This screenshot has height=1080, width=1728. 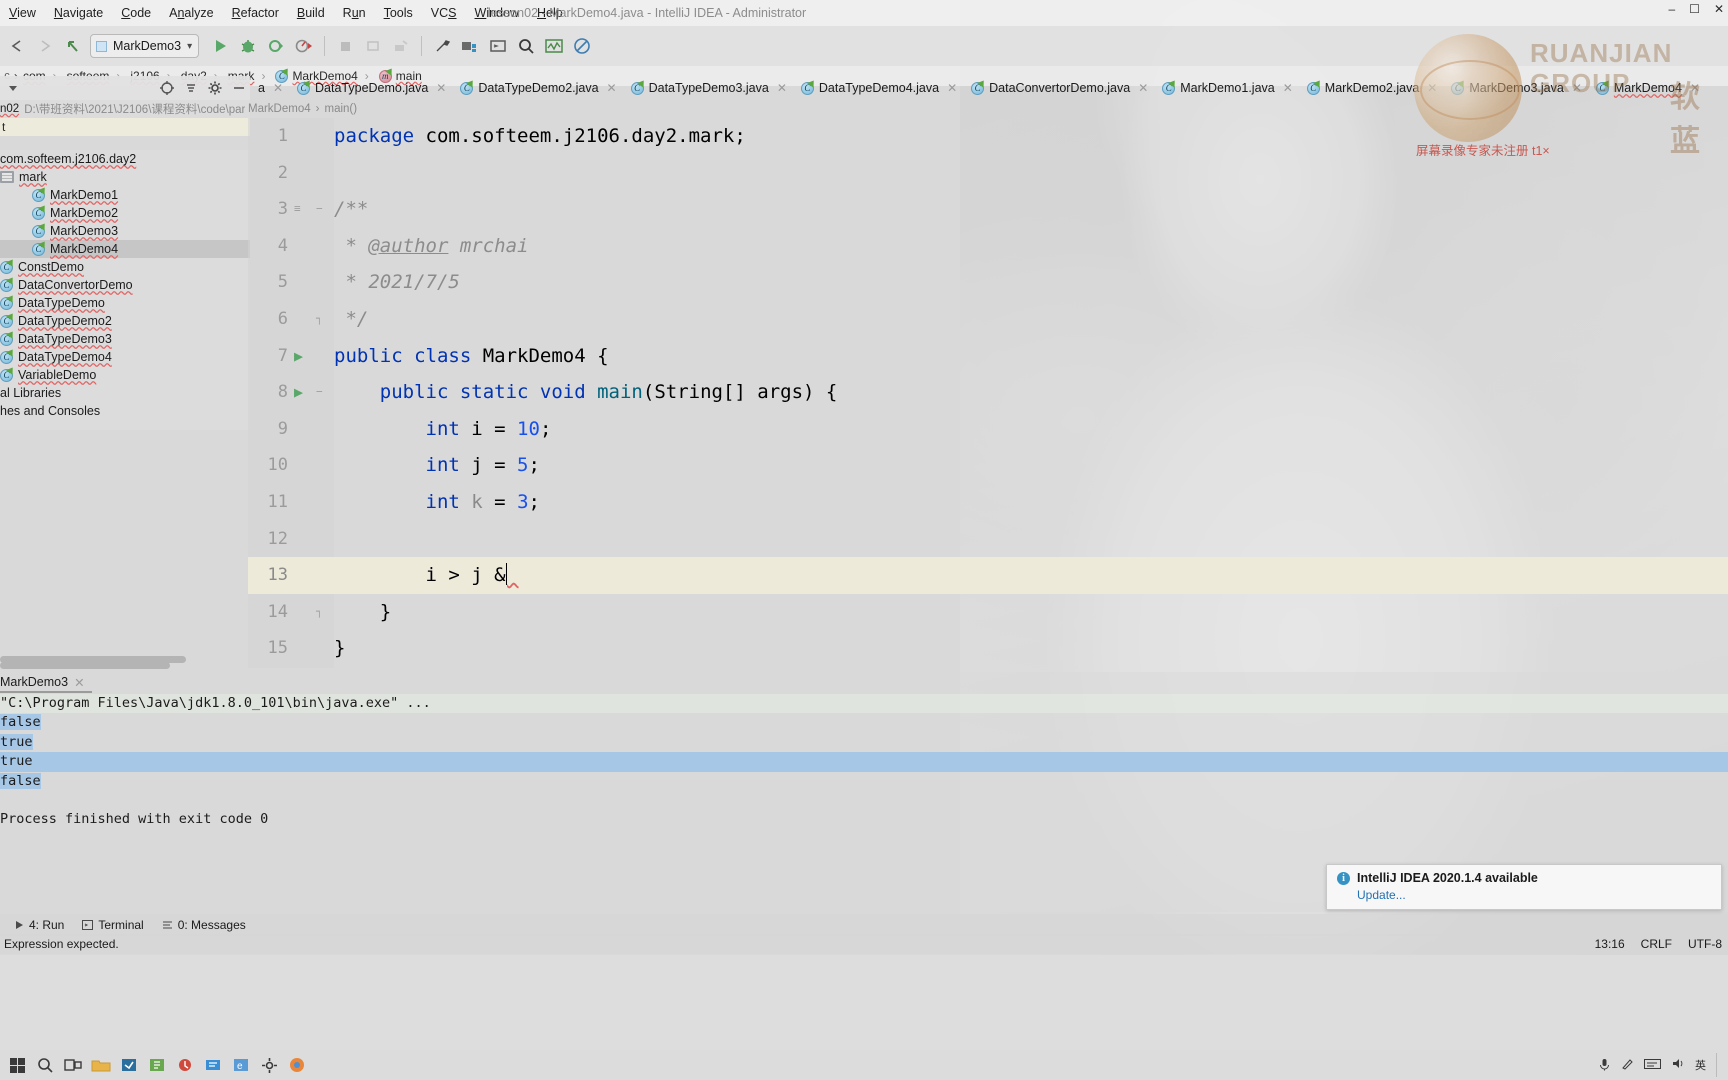 I want to click on tree-item: C DataConvertorDemo, so click(x=125, y=285).